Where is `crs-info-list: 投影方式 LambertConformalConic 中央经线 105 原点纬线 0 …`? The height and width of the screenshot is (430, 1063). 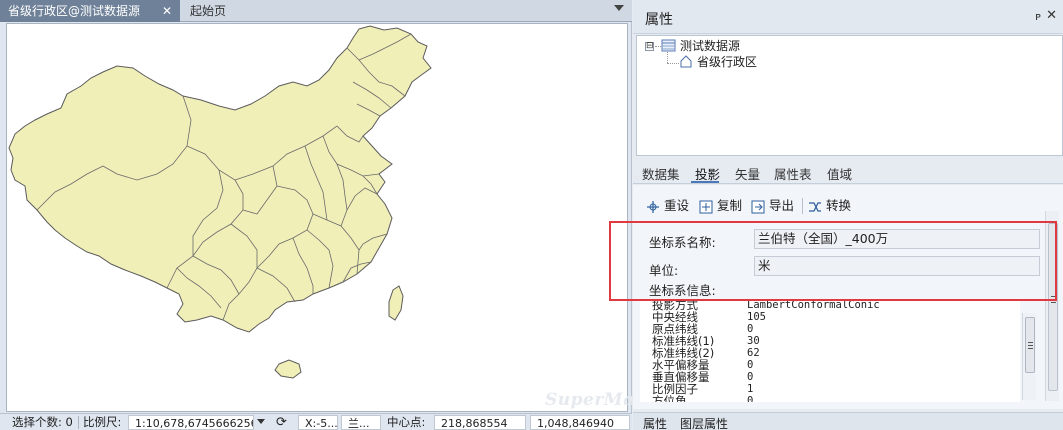
crs-info-list: 投影方式 LambertConformalConic 中央经线 105 原点纬线 0 … is located at coordinates (830, 351).